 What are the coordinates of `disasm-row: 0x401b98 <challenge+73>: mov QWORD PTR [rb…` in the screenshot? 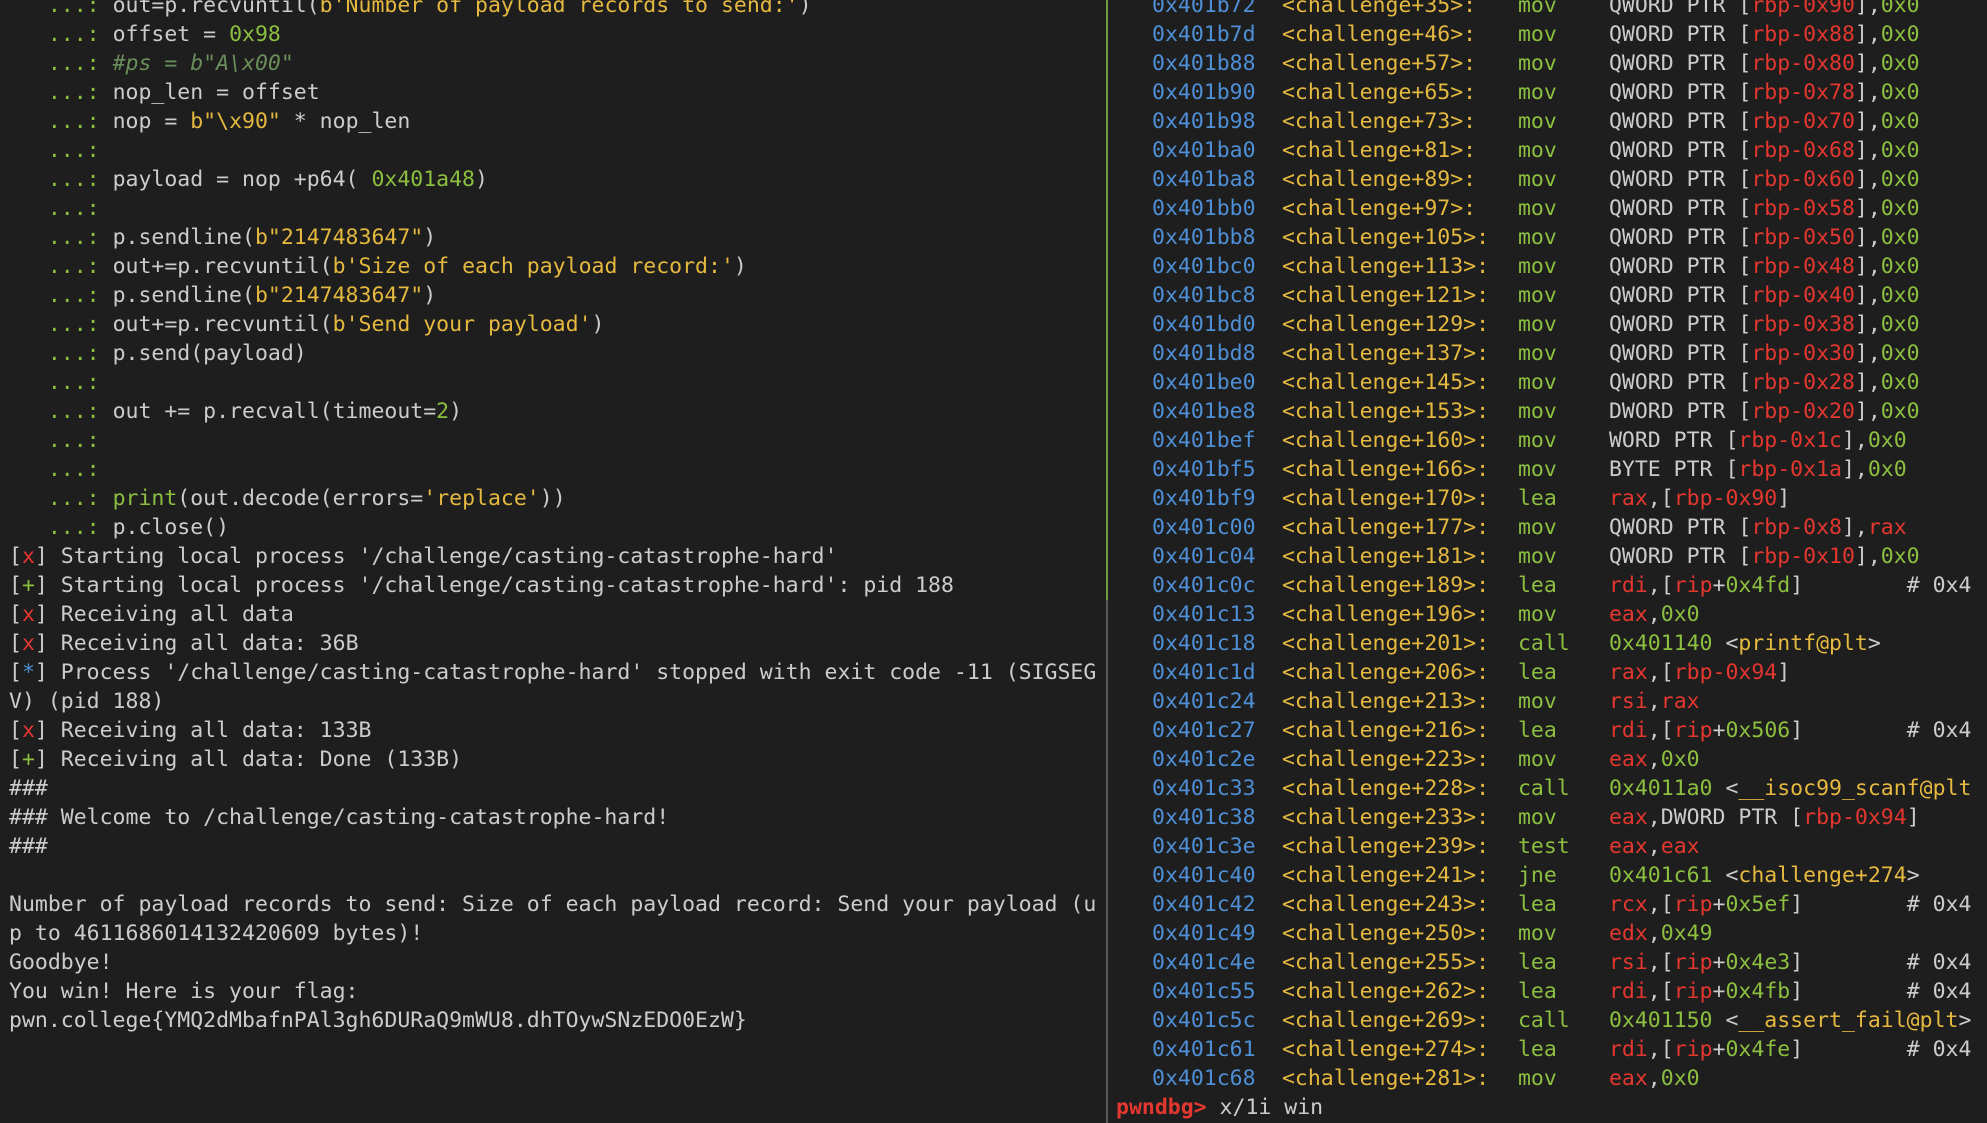 It's located at (1540, 121).